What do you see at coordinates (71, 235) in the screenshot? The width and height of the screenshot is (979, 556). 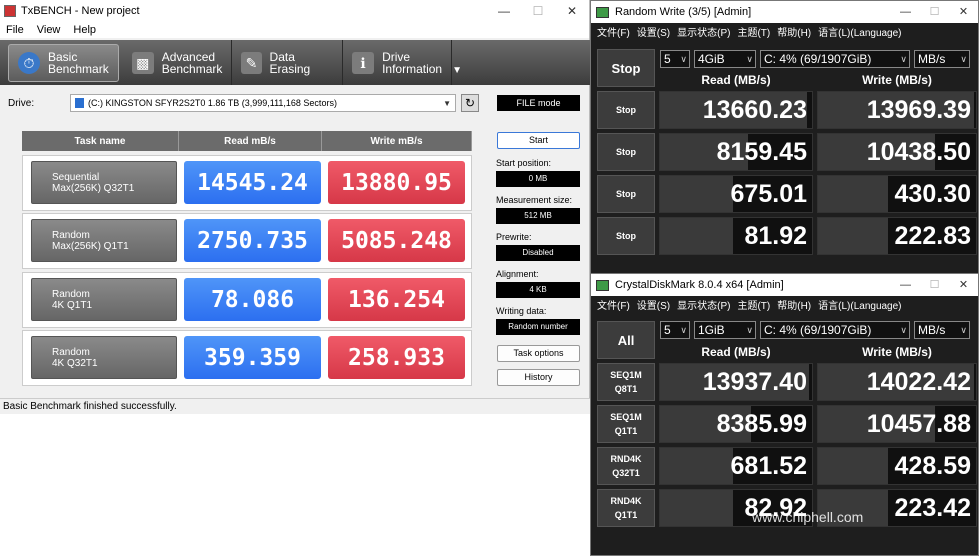 I see `task-line1: Random` at bounding box center [71, 235].